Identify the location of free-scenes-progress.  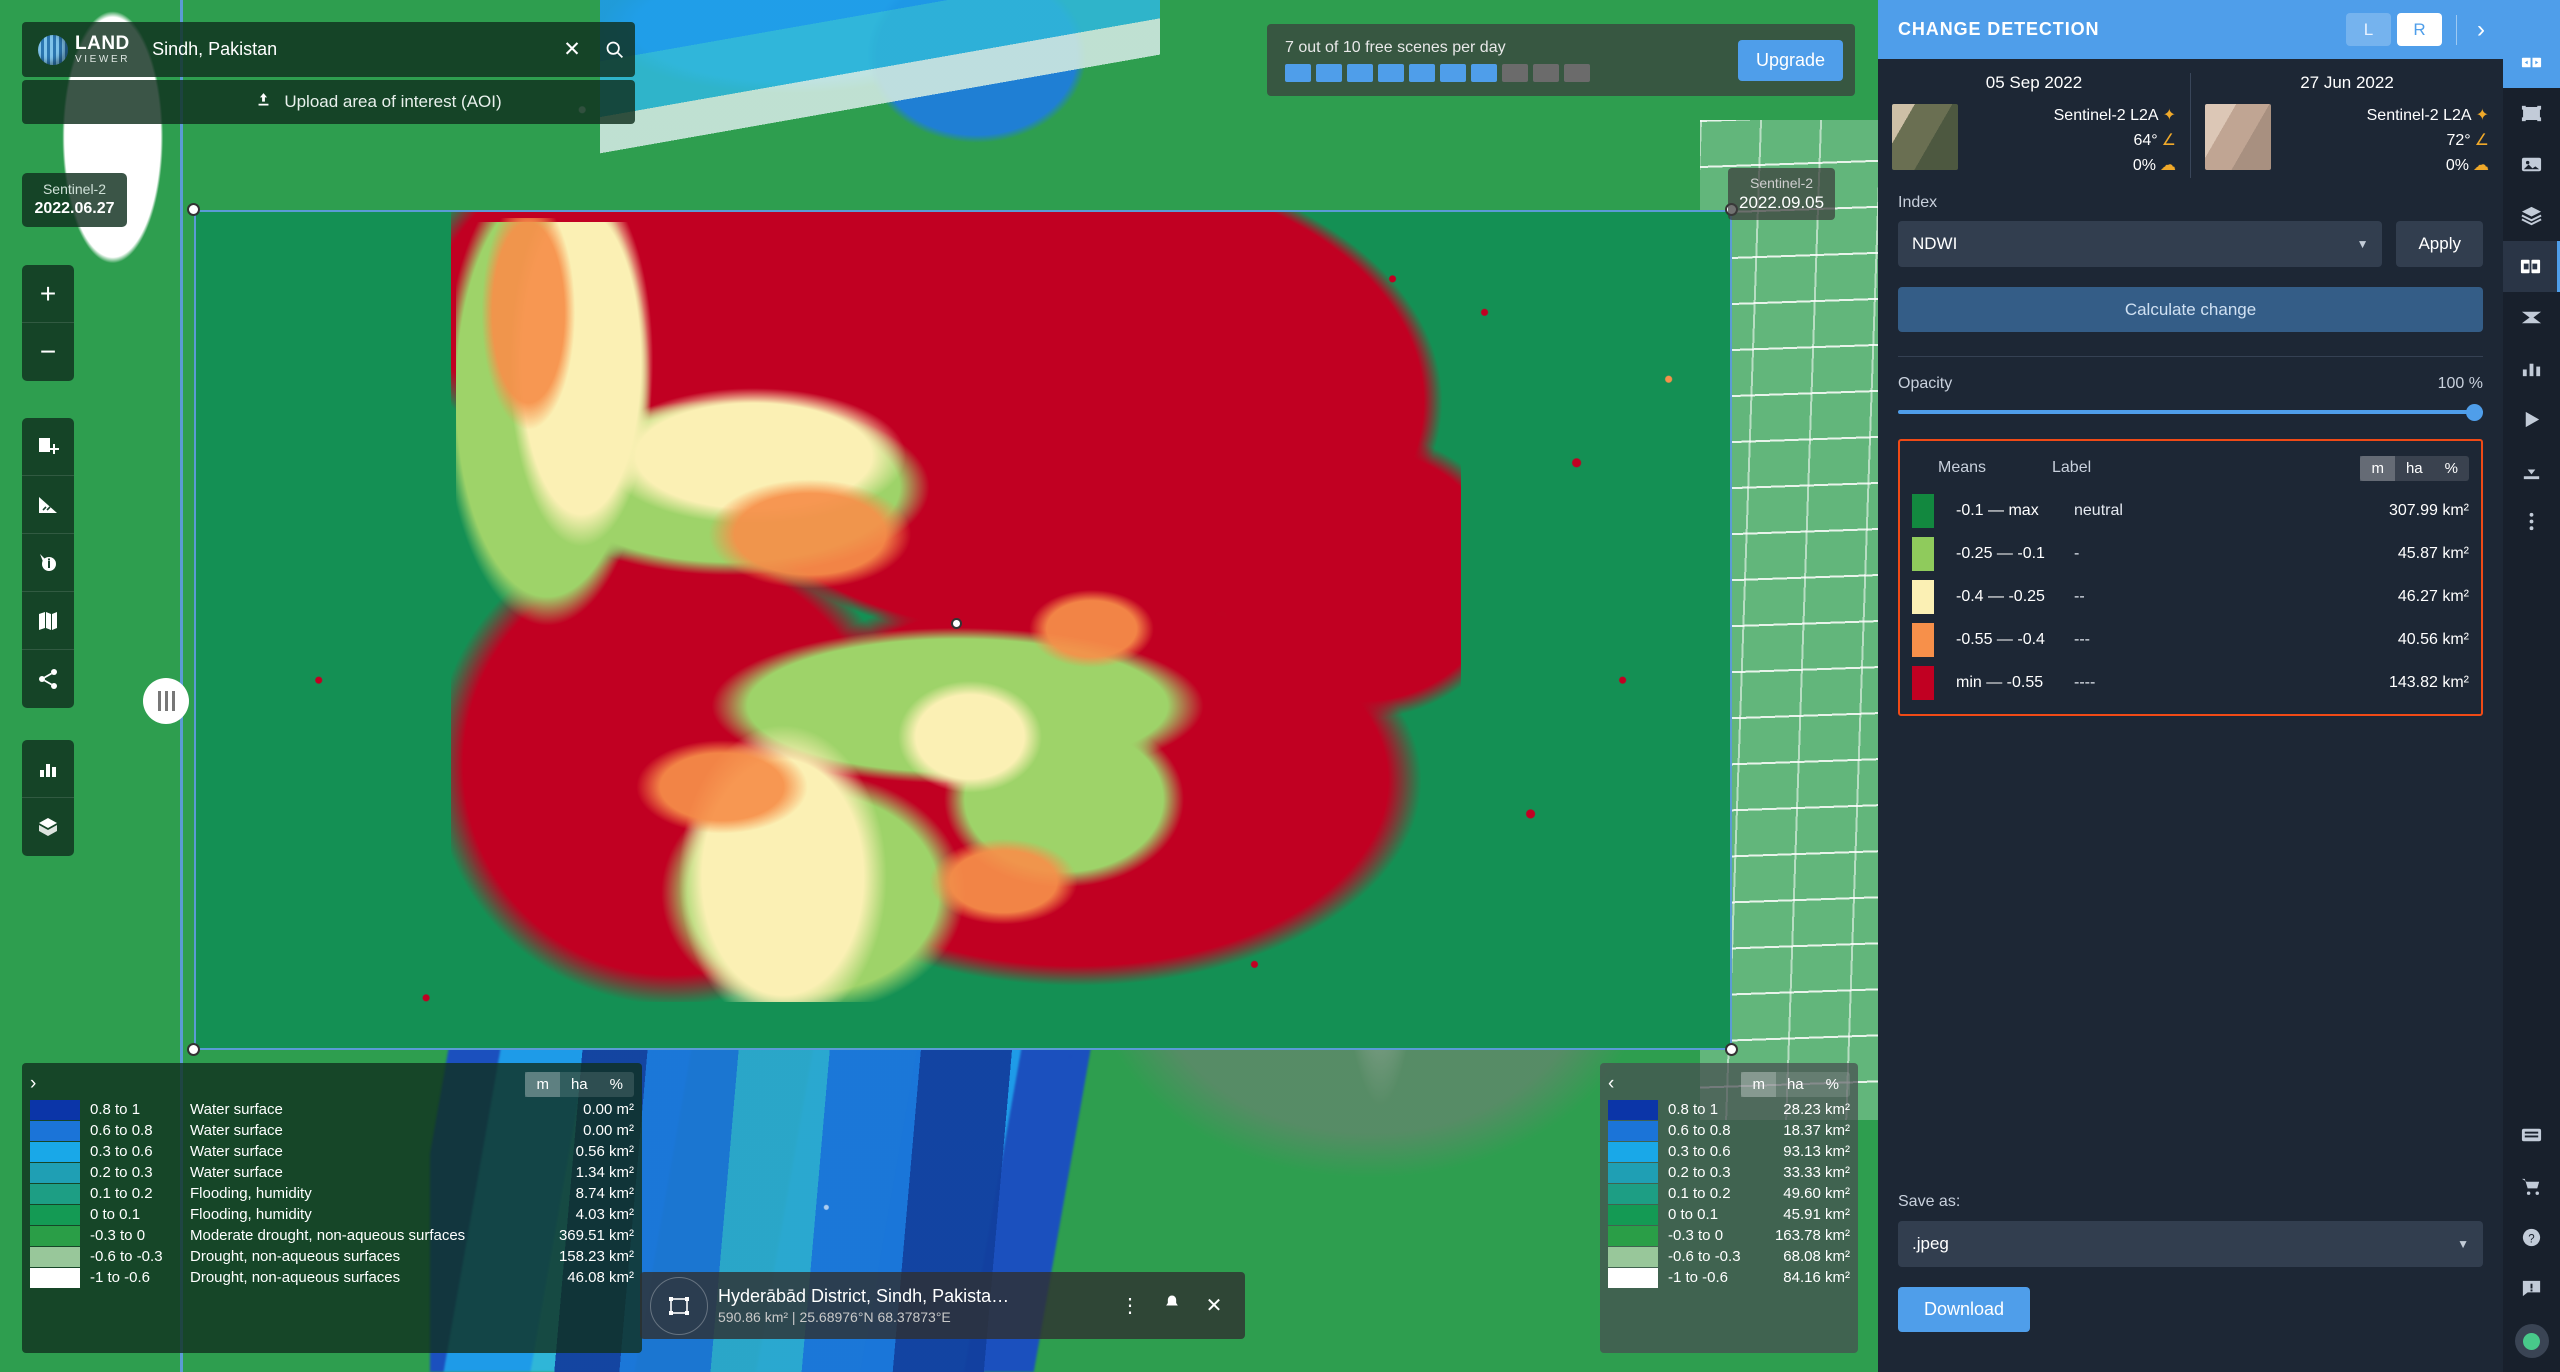
(1511, 72).